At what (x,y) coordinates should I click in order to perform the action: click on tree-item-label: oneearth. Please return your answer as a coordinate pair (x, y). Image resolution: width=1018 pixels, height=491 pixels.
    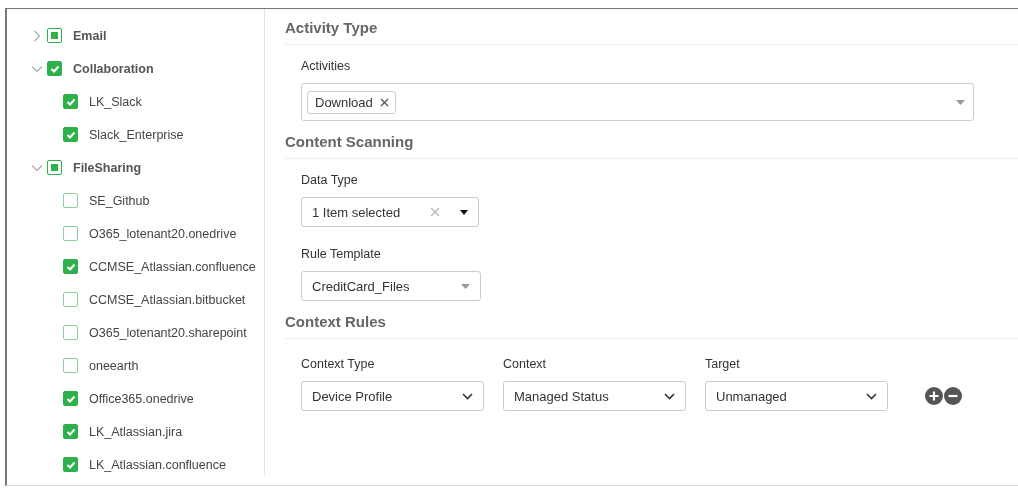
    Looking at the image, I should click on (114, 365).